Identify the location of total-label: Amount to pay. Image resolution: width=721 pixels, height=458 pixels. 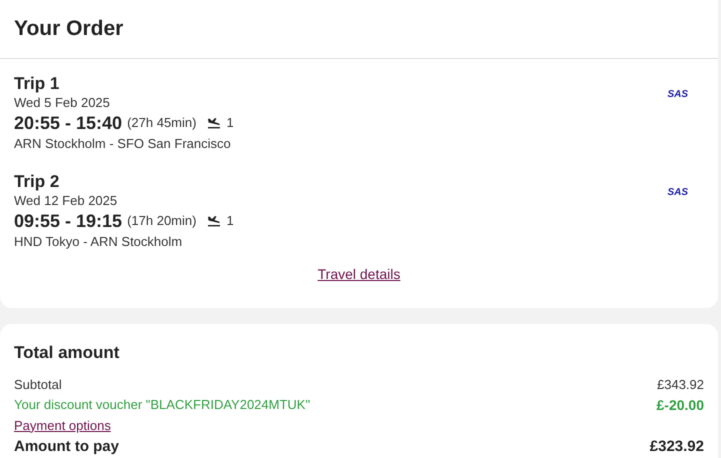
(66, 447).